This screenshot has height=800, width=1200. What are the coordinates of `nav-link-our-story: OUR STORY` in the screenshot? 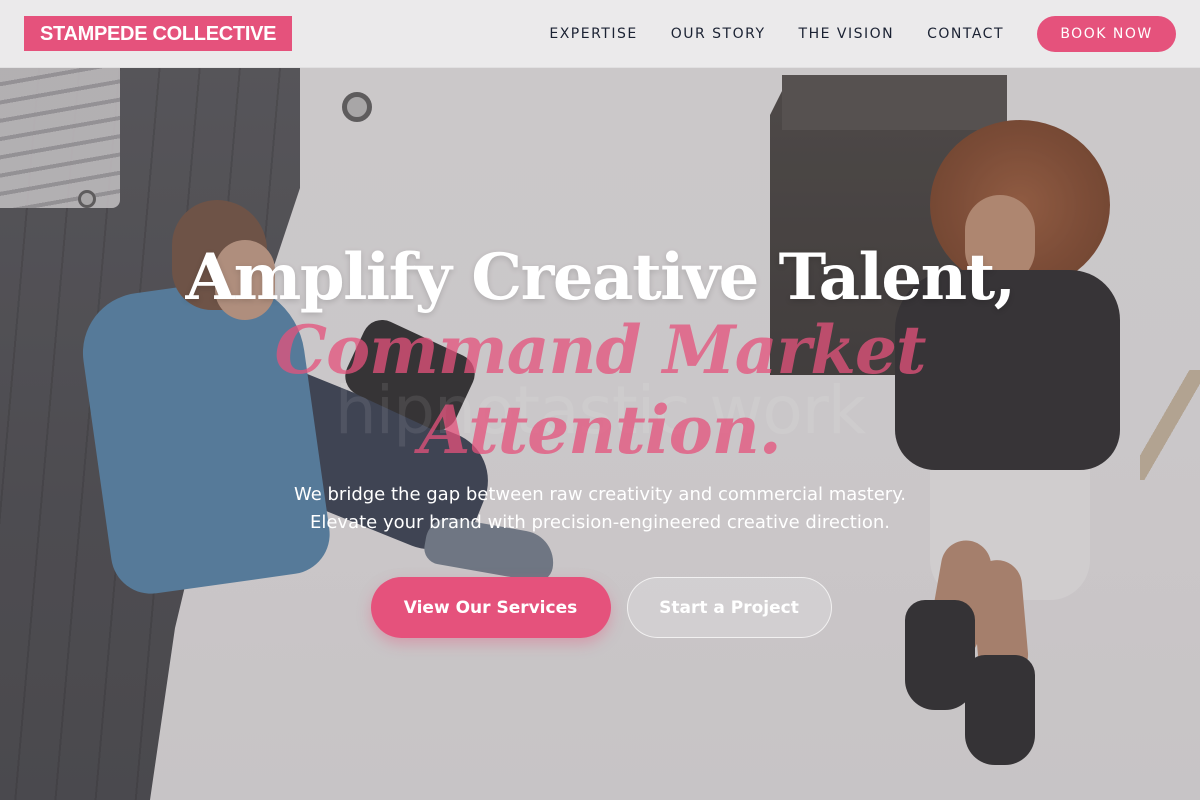 It's located at (718, 34).